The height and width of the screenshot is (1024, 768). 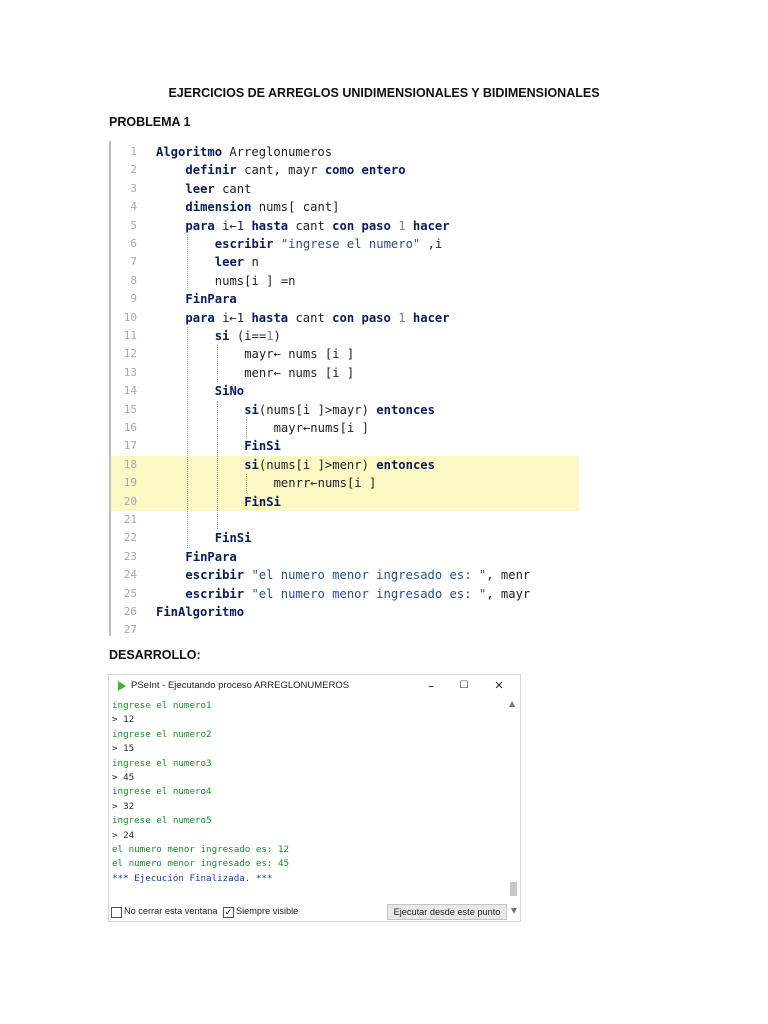 I want to click on code-line: 7 leer n, so click(x=345, y=262).